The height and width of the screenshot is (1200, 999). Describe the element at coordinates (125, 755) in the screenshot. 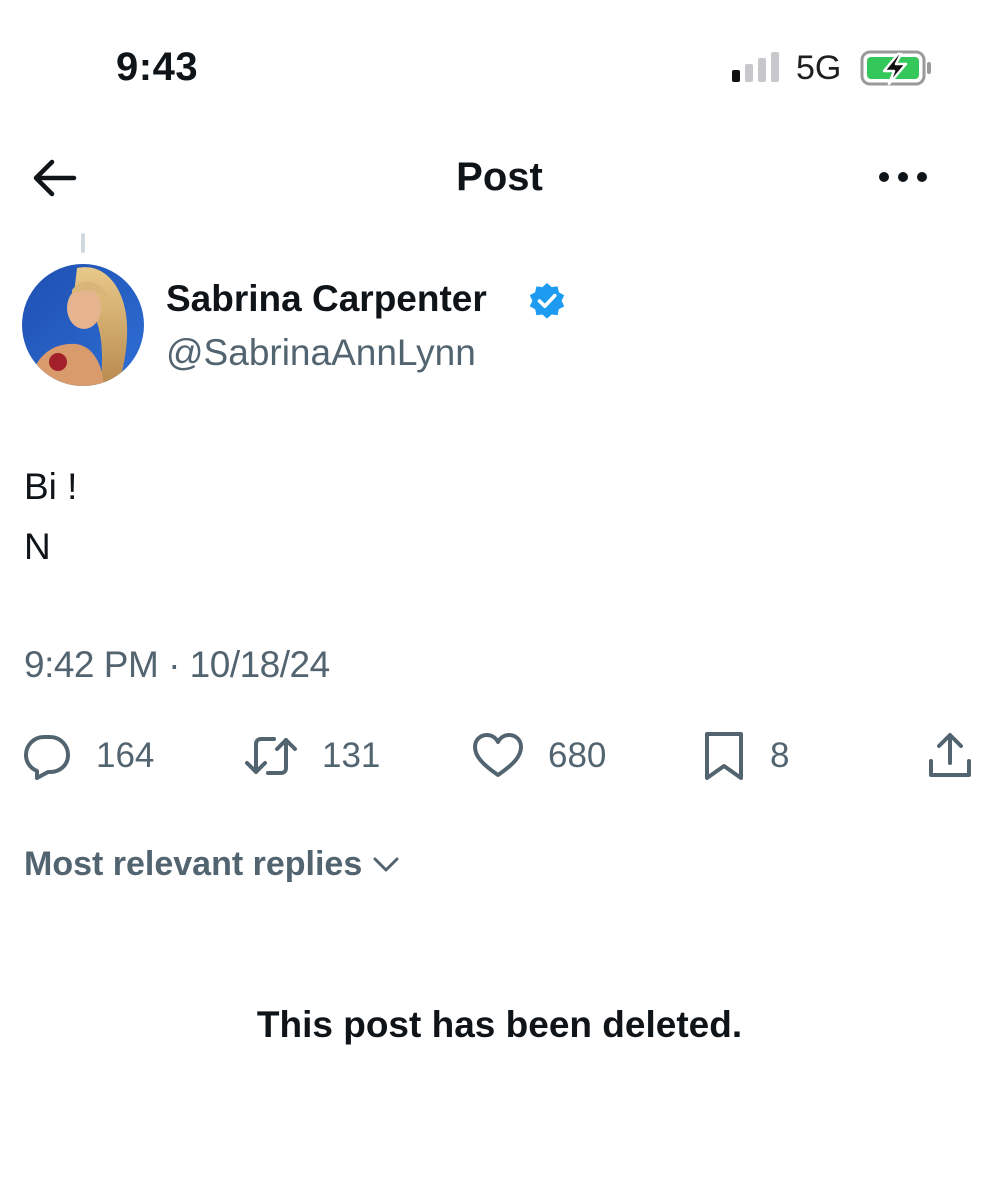

I see `reply-count: 164` at that location.